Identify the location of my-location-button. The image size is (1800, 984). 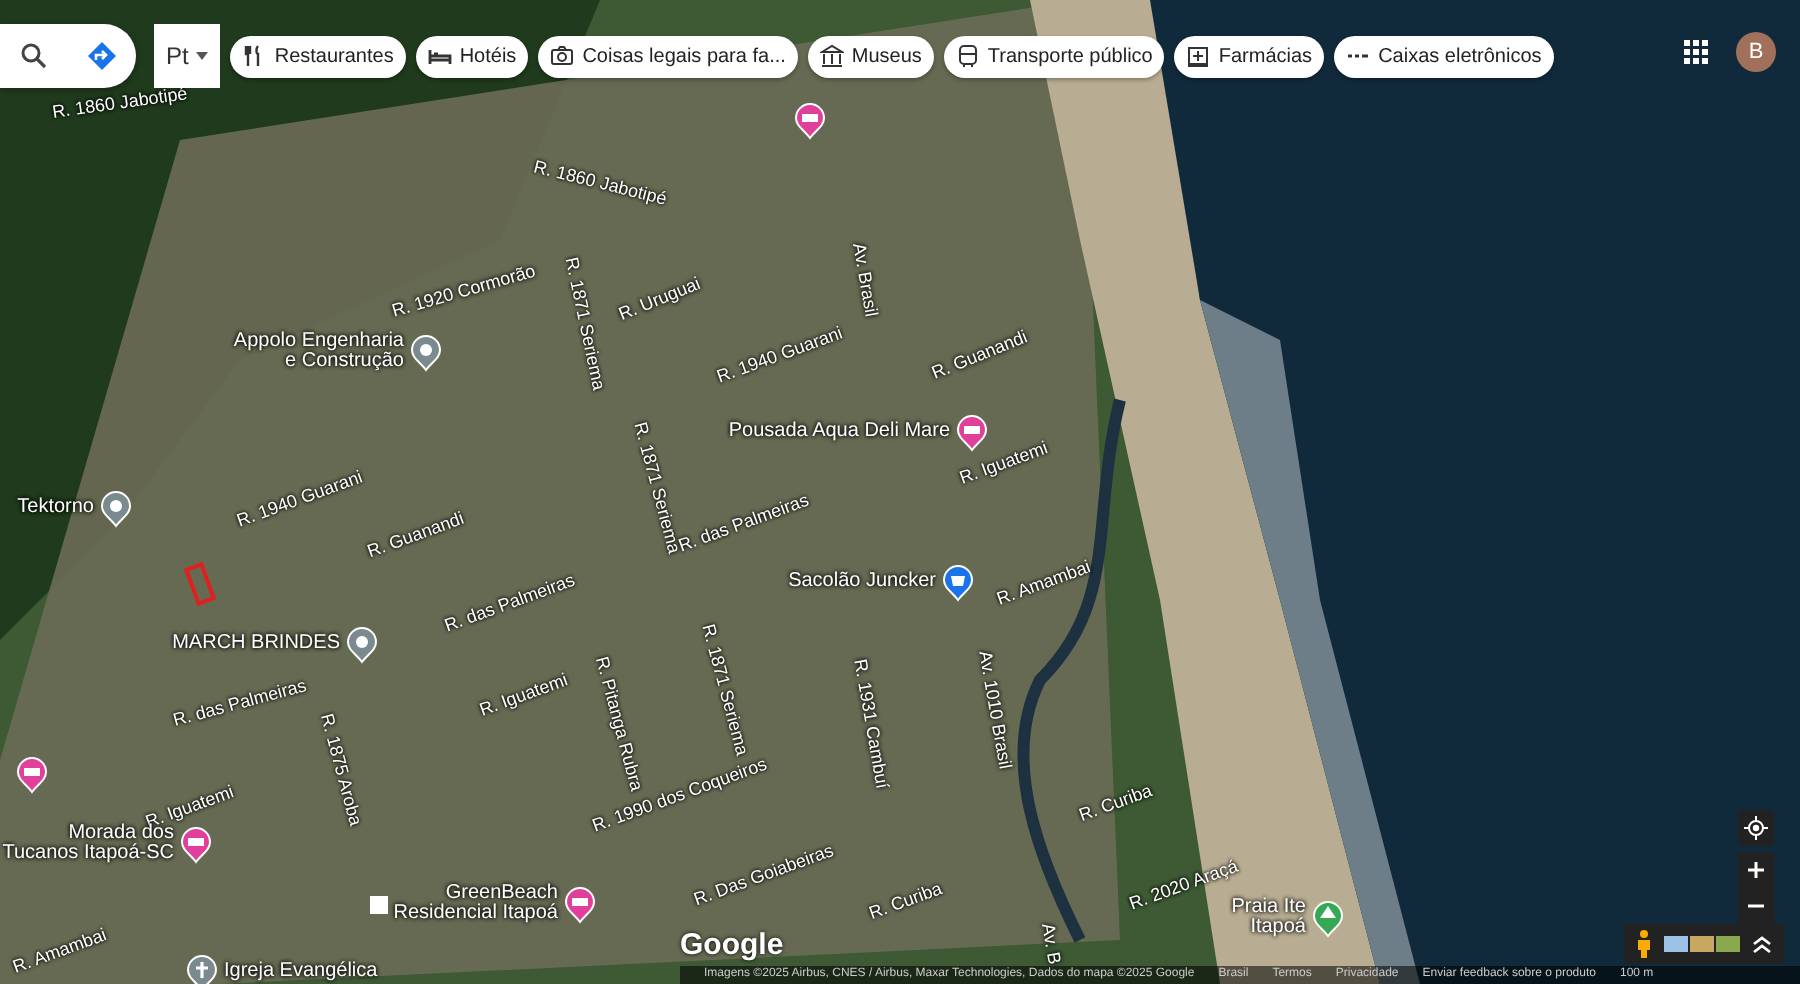
(1756, 828).